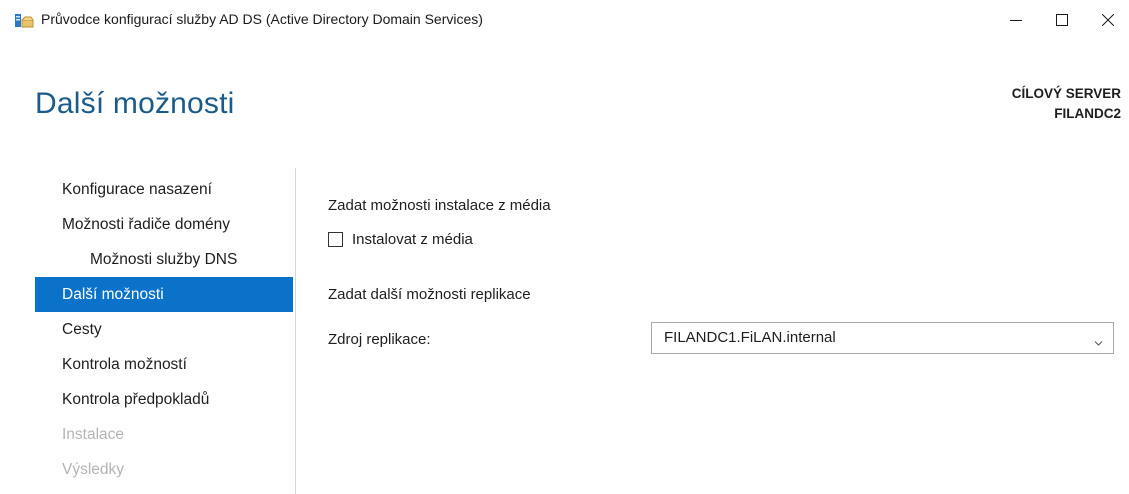 Image resolution: width=1129 pixels, height=494 pixels. What do you see at coordinates (379, 339) in the screenshot?
I see `replication-source-label: Zdroj replikace:` at bounding box center [379, 339].